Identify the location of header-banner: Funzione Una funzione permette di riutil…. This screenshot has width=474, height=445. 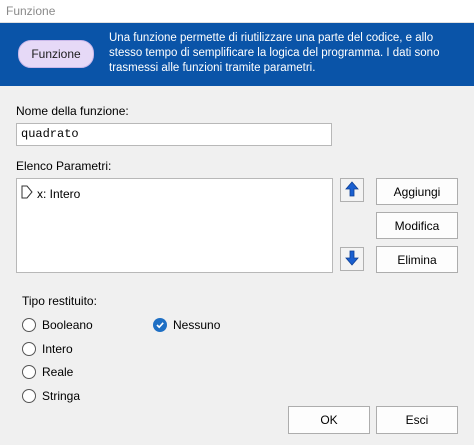
(237, 54).